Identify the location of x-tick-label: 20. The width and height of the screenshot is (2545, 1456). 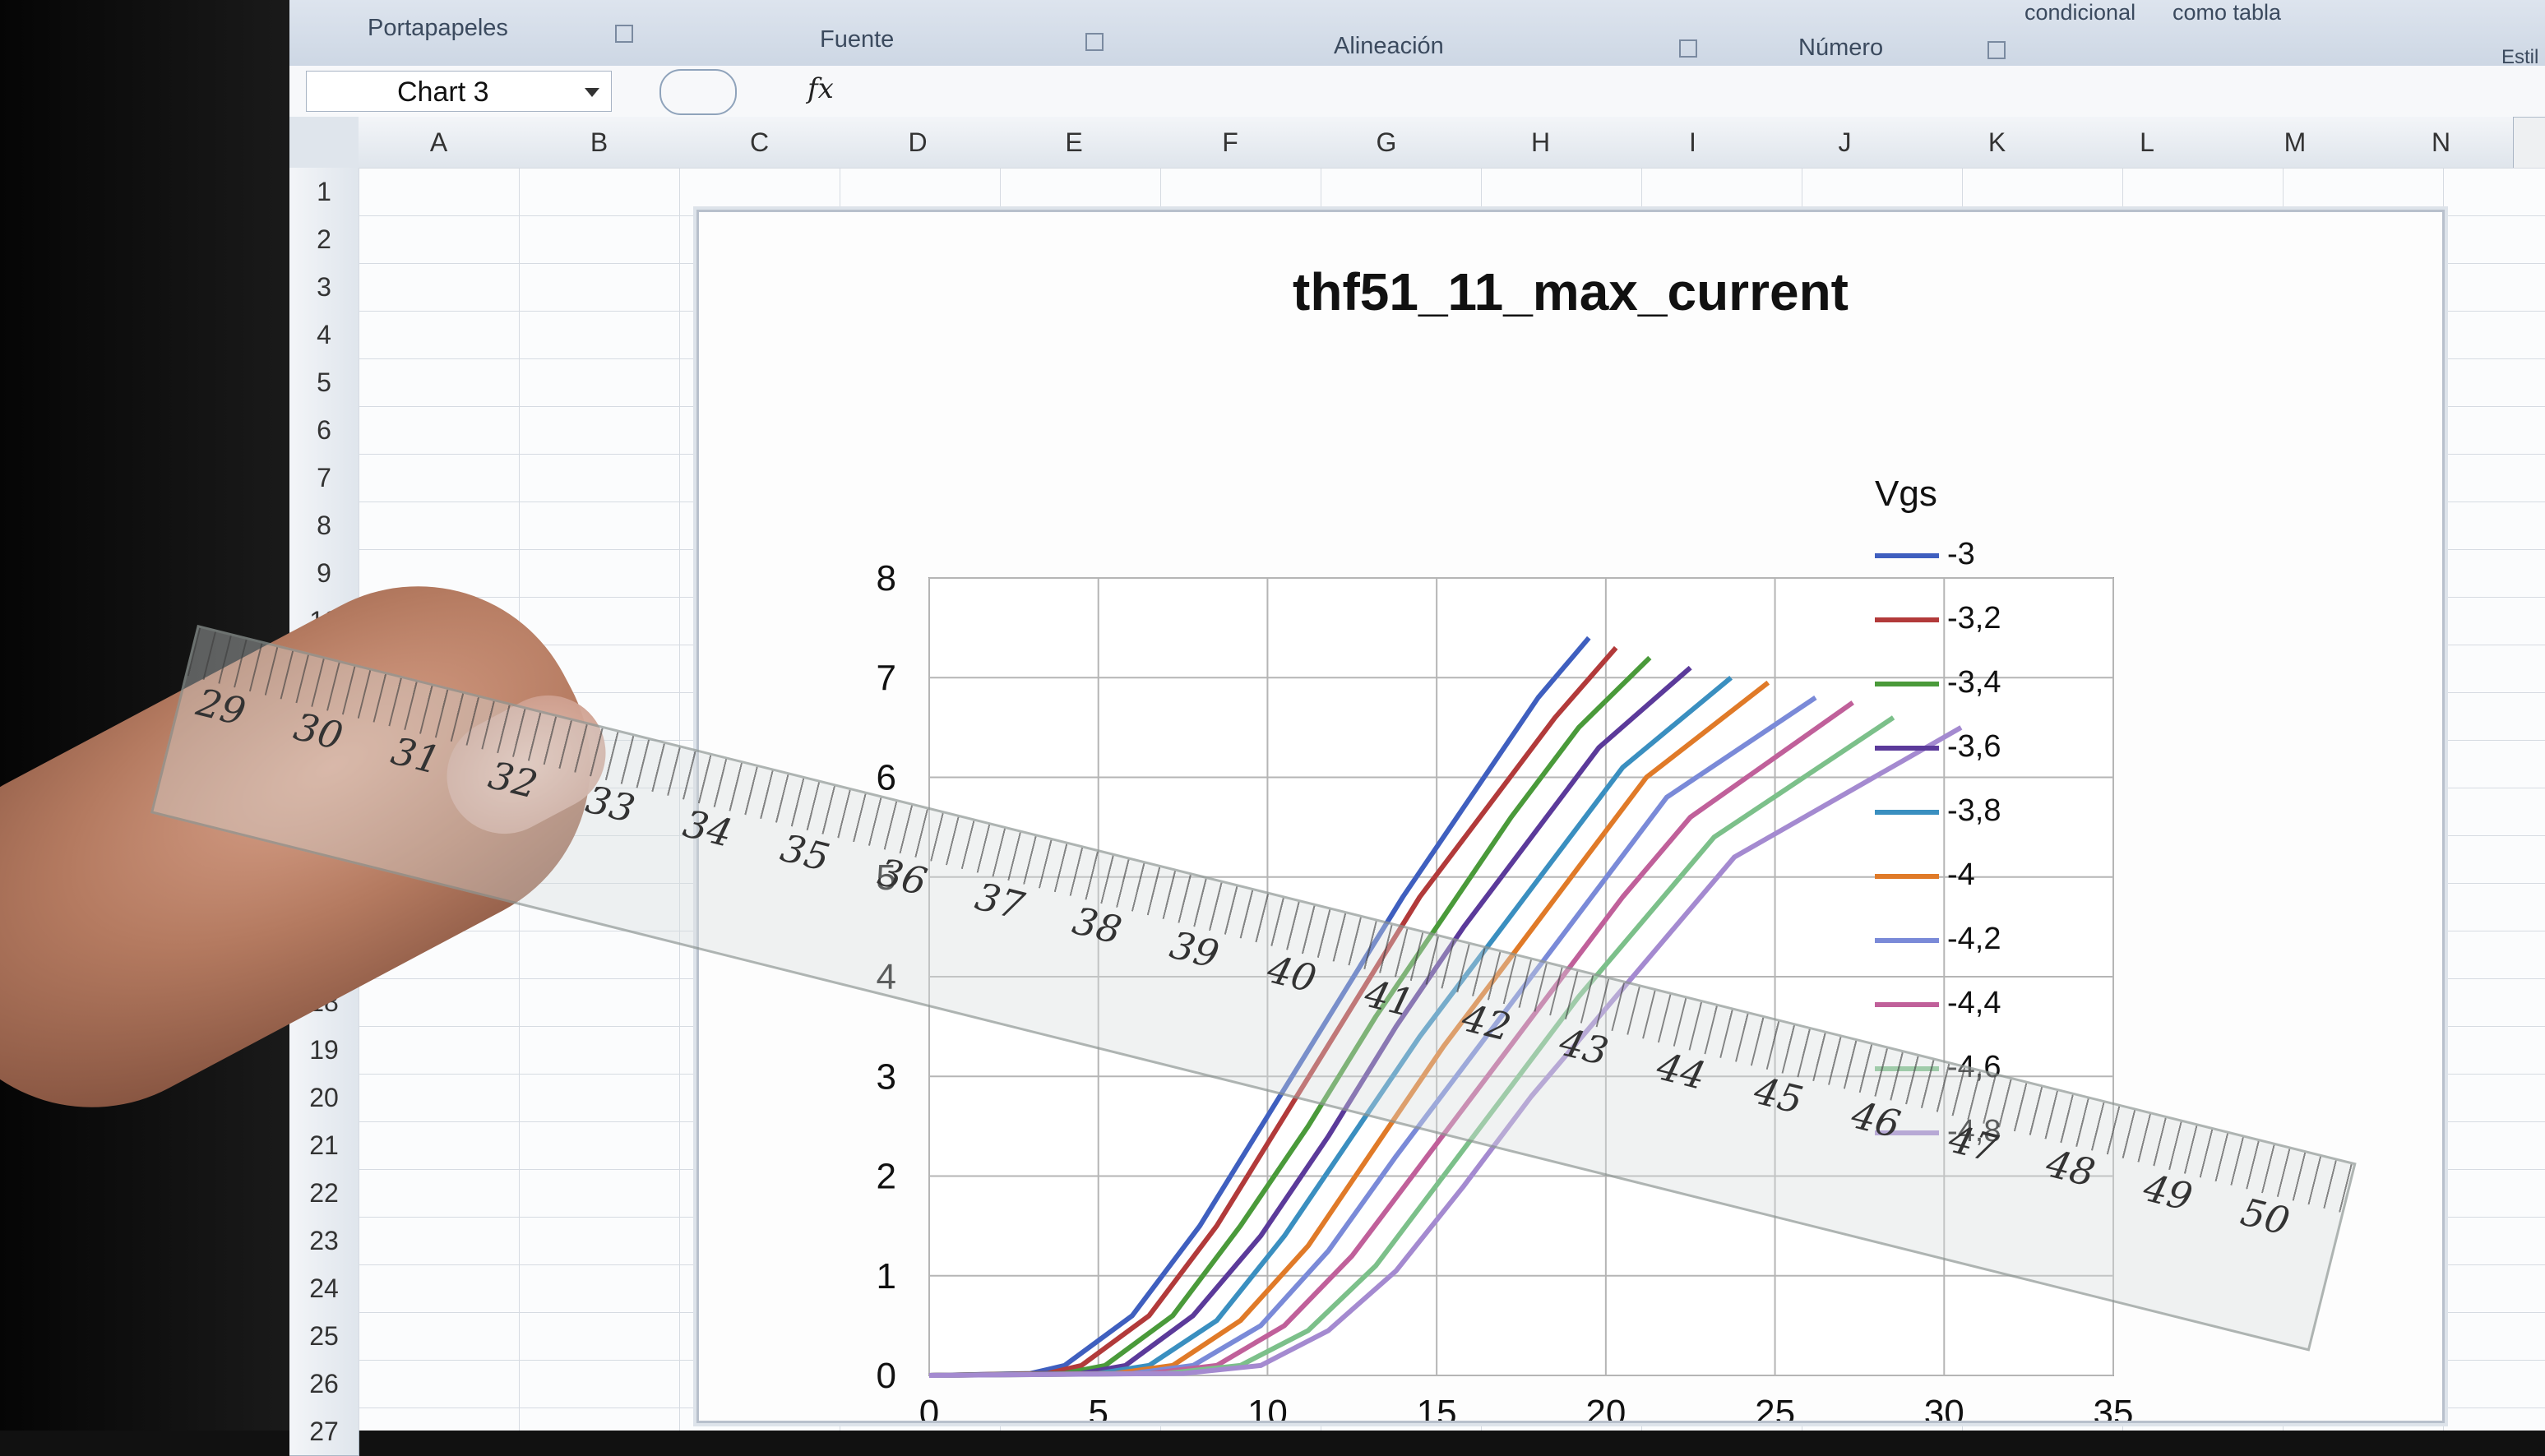
(1605, 1407).